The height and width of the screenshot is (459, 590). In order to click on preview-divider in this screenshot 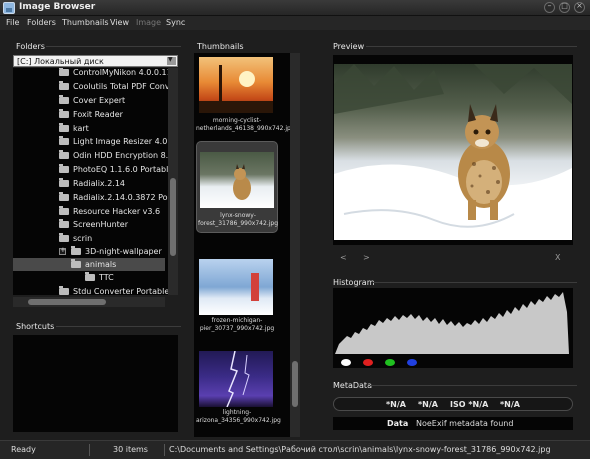, I will do `click(471, 46)`.